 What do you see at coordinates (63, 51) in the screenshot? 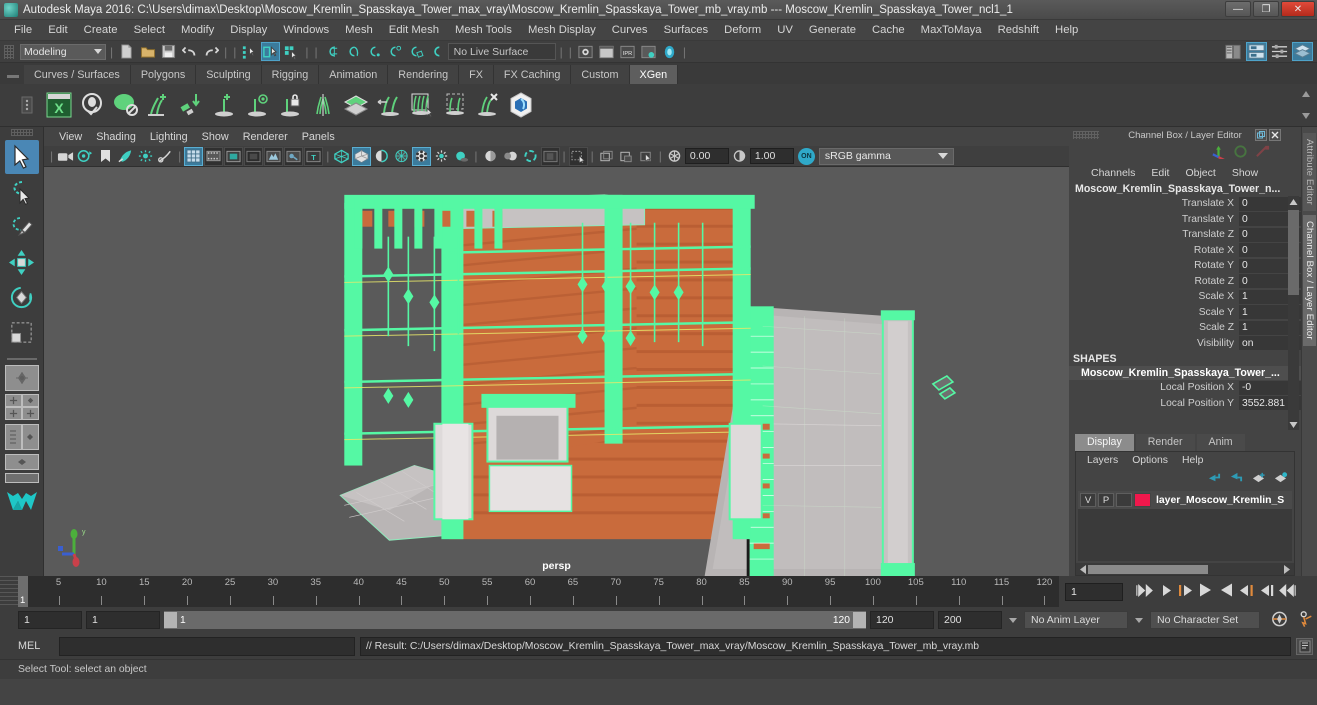
I see `menu-set-selector: Modeling` at bounding box center [63, 51].